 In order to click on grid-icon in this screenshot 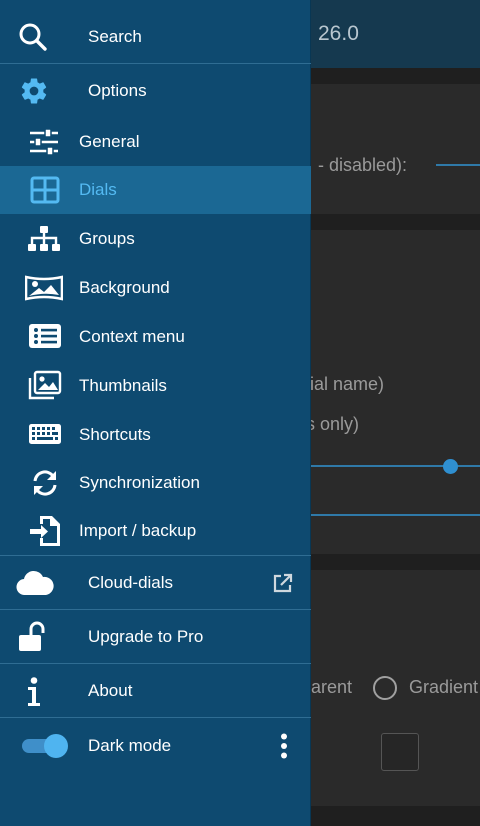, I will do `click(45, 190)`.